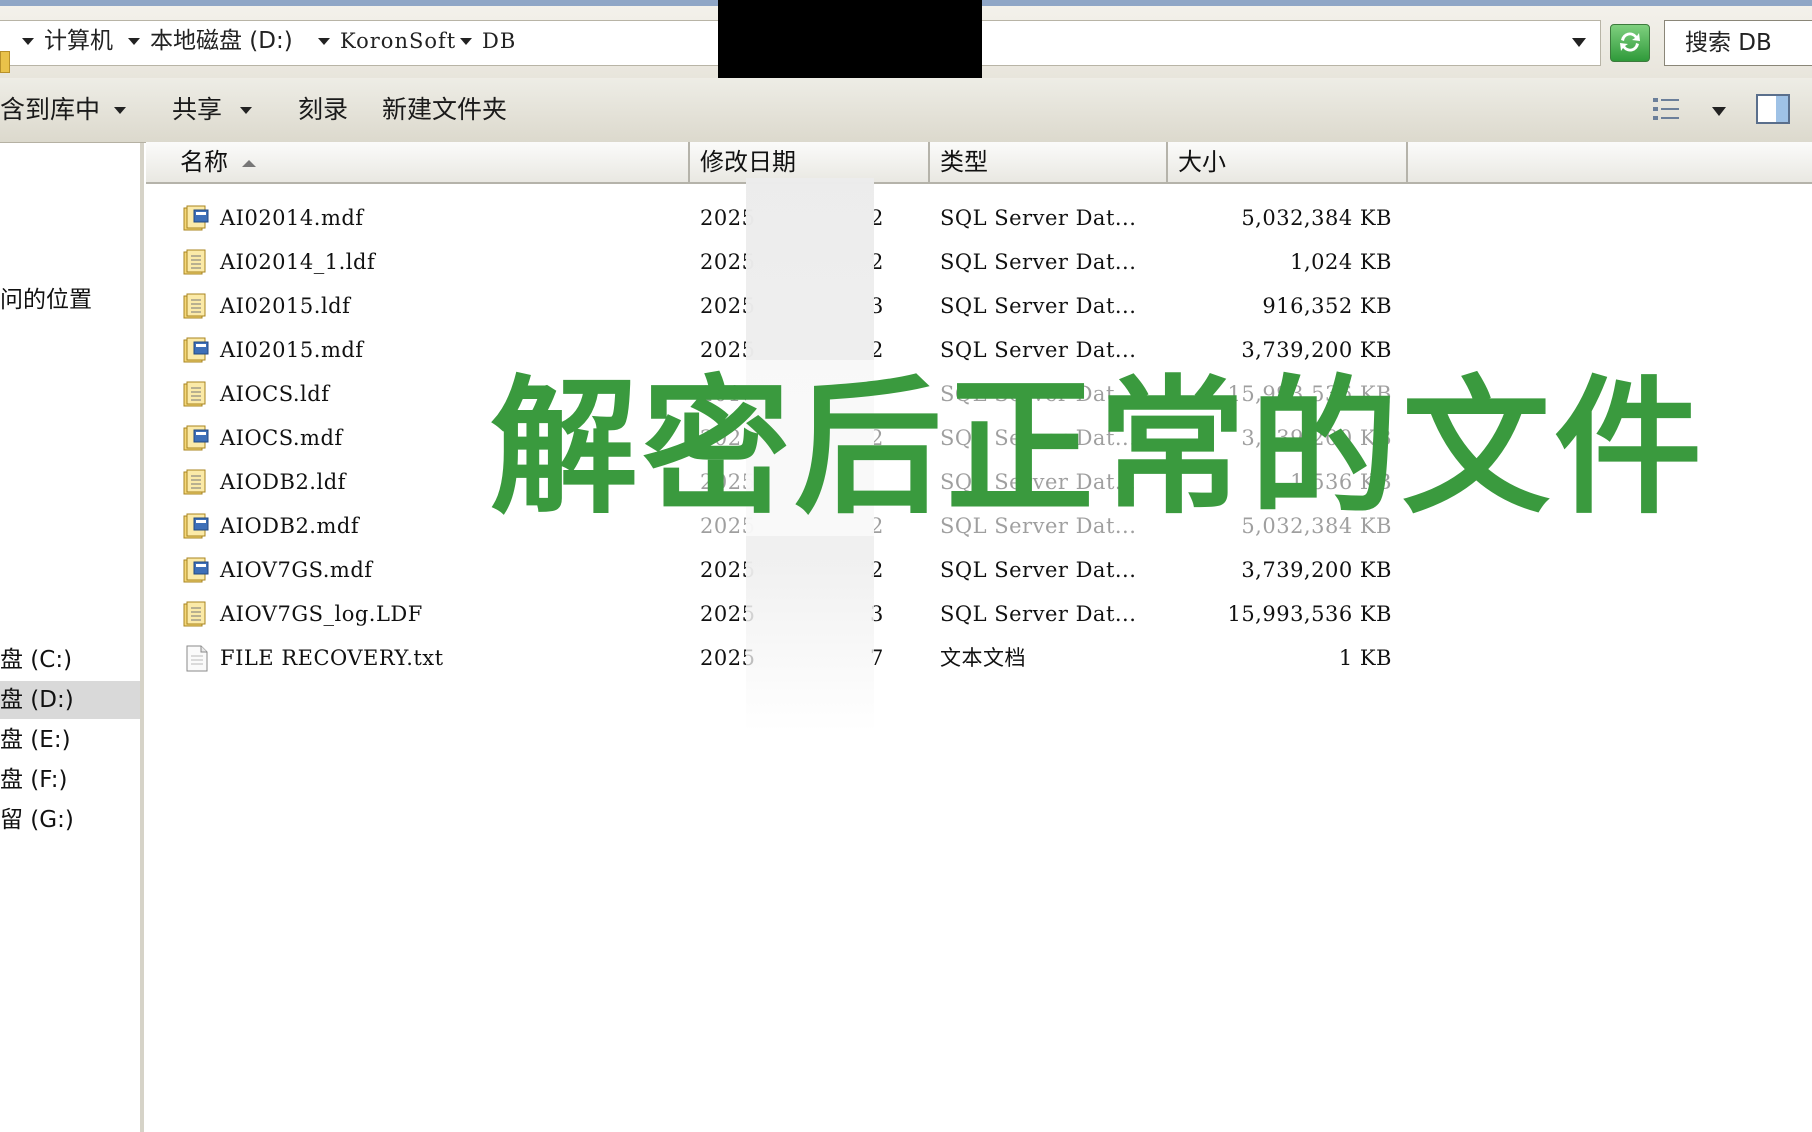 This screenshot has width=1812, height=1132. What do you see at coordinates (1327, 306) in the screenshot?
I see `file-size: 916,352 KB` at bounding box center [1327, 306].